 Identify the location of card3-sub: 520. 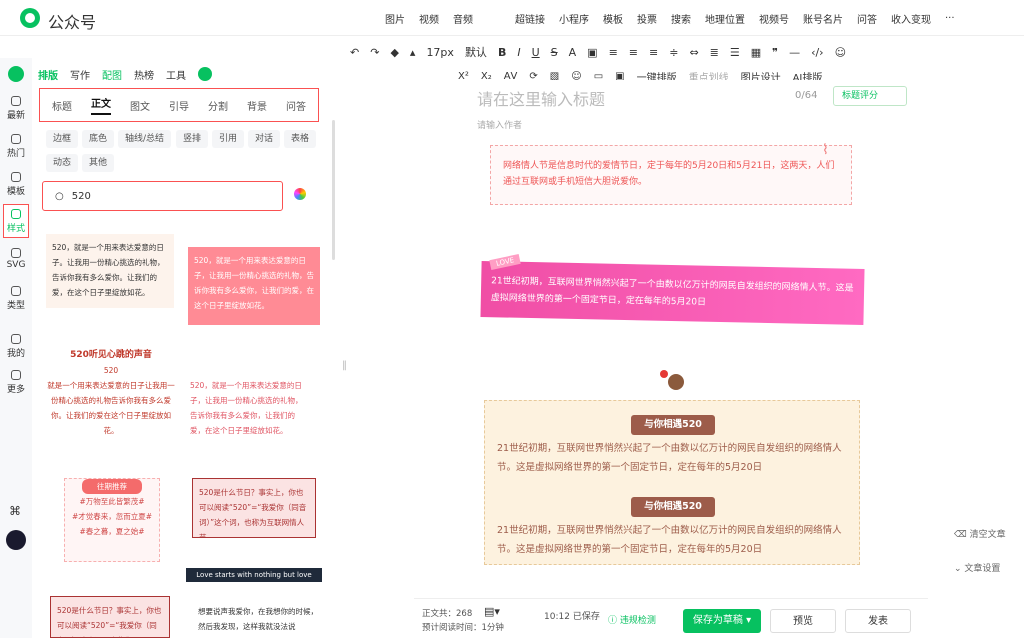
(111, 370).